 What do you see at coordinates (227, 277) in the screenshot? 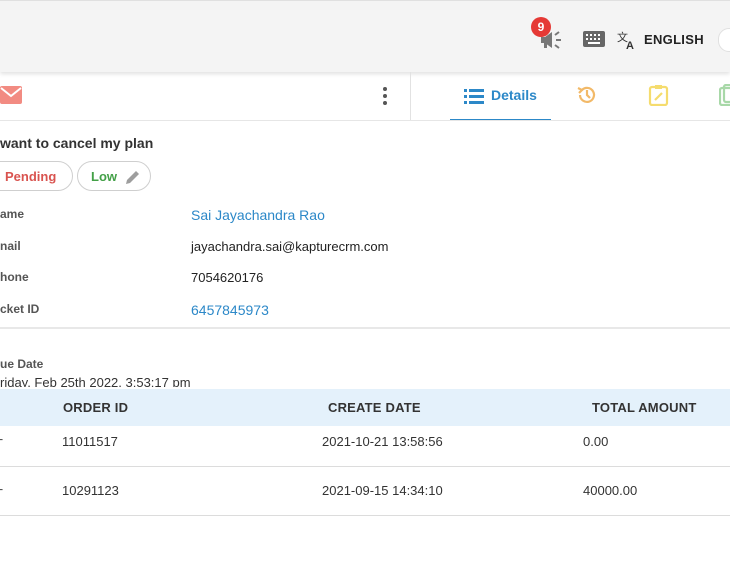
I see `field-value-phone: 7054620176` at bounding box center [227, 277].